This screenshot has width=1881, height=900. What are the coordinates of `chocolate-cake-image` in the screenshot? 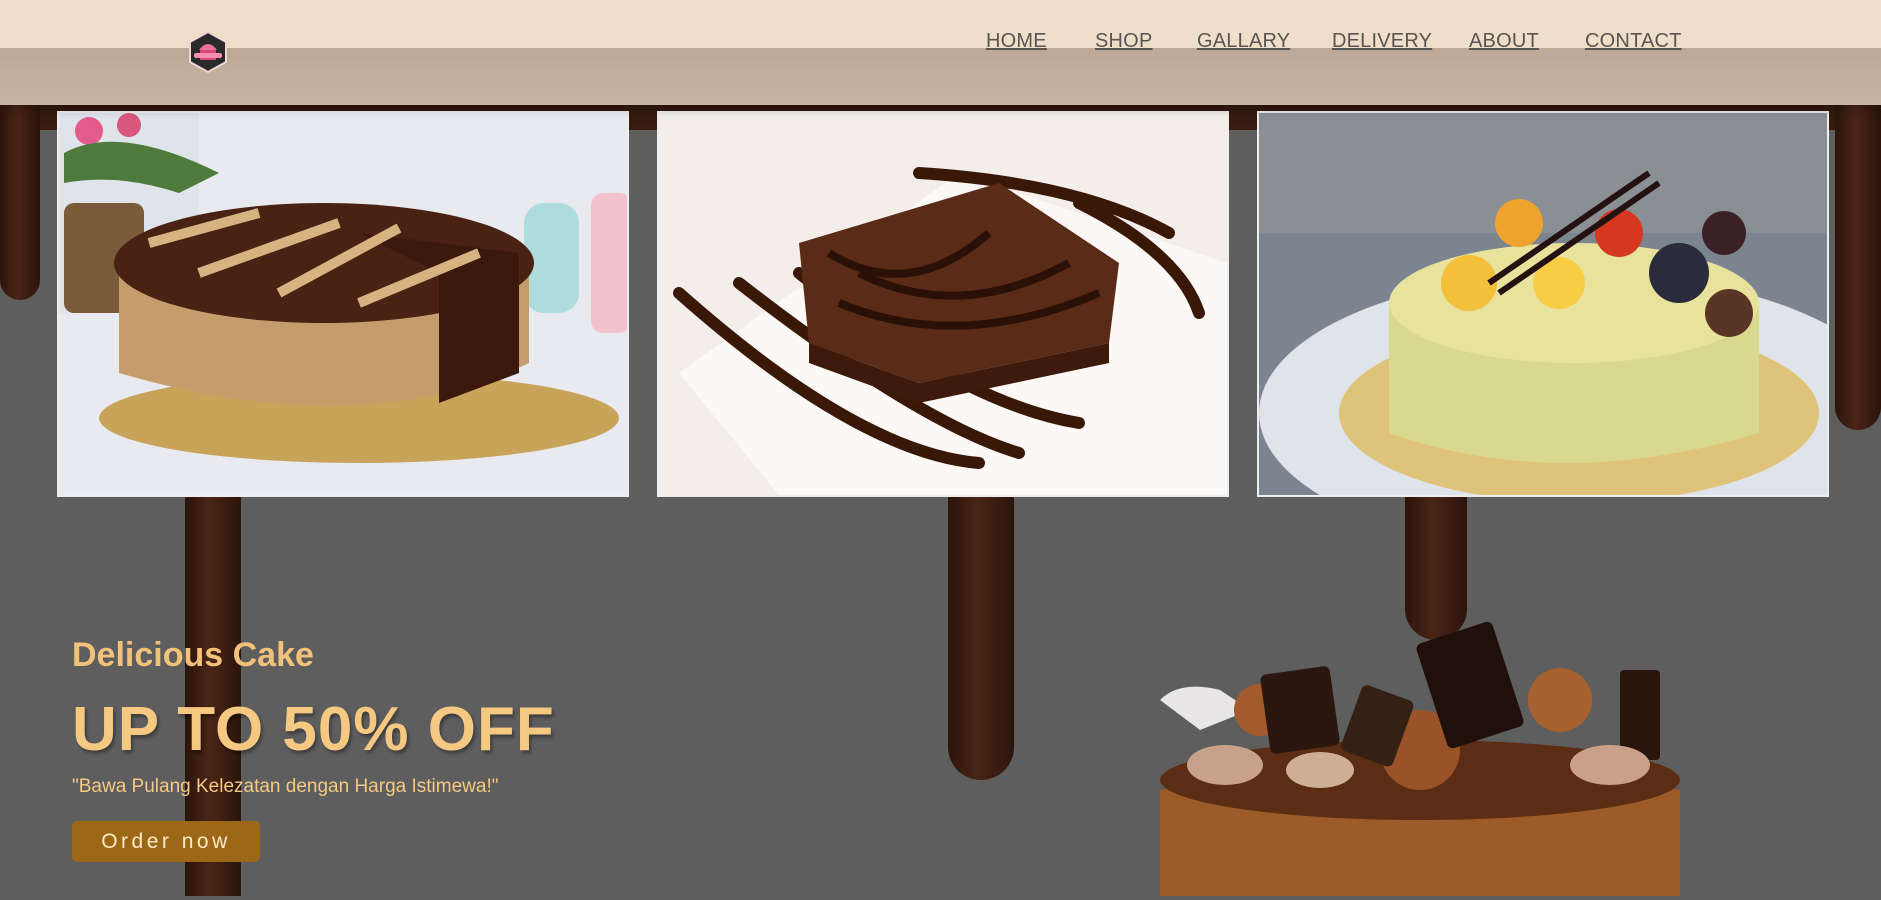 It's located at (343, 304).